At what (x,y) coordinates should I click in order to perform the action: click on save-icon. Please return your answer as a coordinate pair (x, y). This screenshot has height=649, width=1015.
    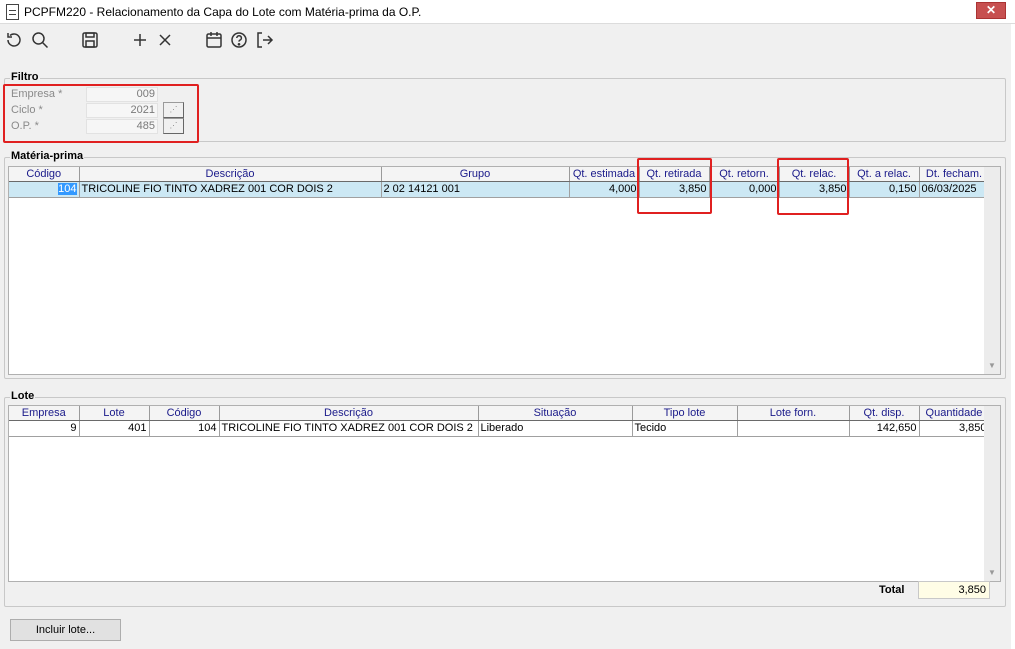
    Looking at the image, I should click on (90, 40).